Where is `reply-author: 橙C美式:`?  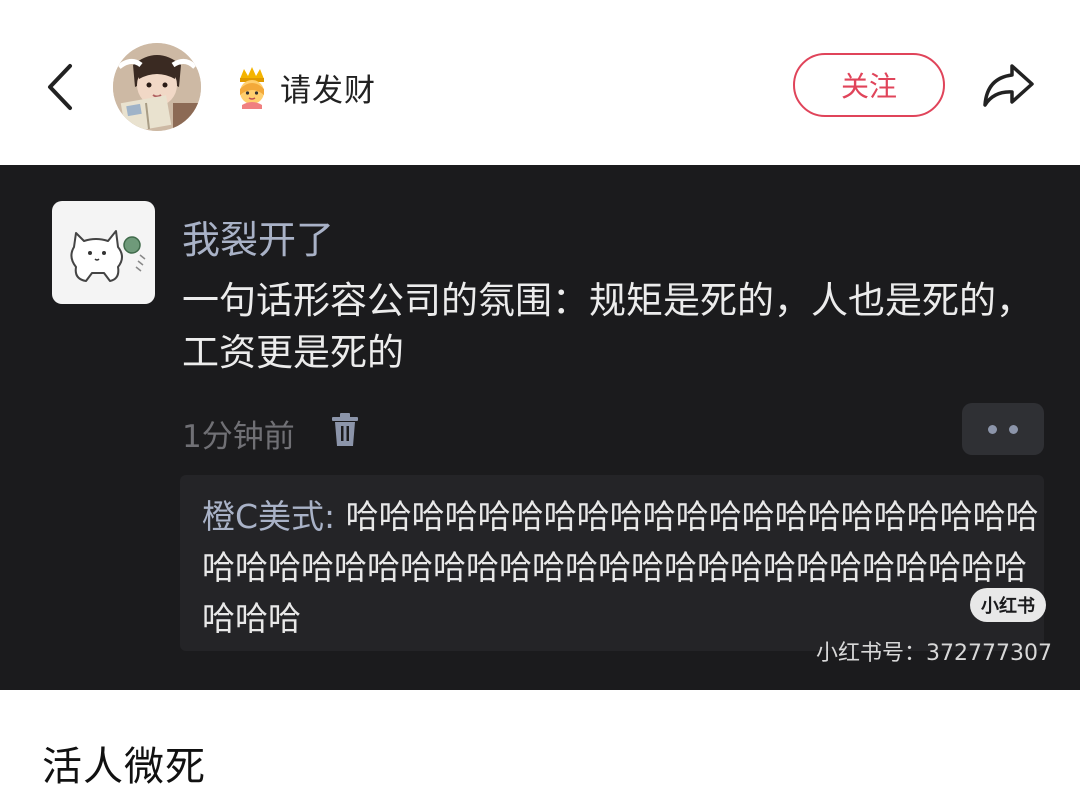 reply-author: 橙C美式: is located at coordinates (268, 516).